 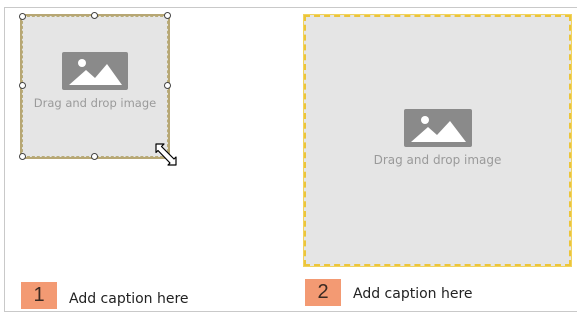 I want to click on resize-handle-bottom, so click(x=94, y=156).